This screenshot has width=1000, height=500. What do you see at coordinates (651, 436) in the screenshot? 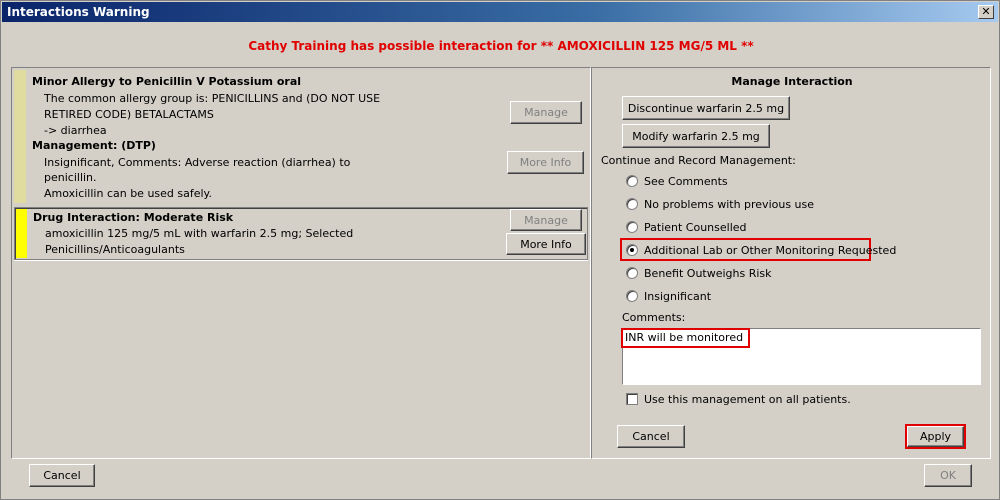
I see `manage-cancel-button: Cancel` at bounding box center [651, 436].